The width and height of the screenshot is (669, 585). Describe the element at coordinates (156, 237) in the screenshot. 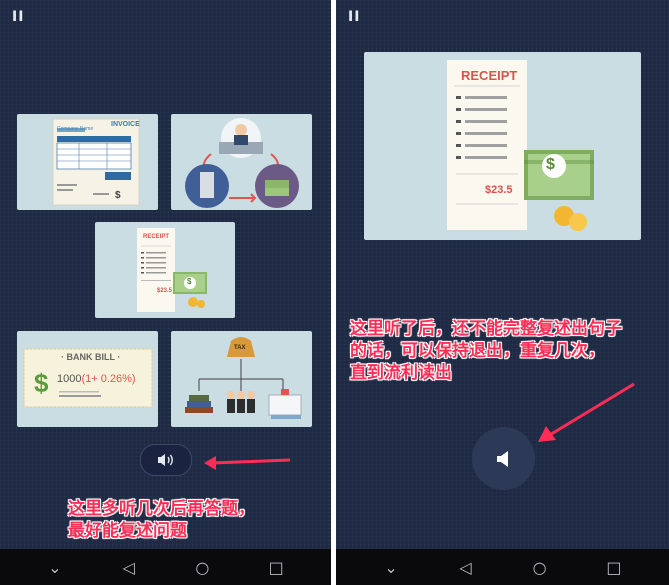

I see `receipt-header-small: RECEIPT` at that location.